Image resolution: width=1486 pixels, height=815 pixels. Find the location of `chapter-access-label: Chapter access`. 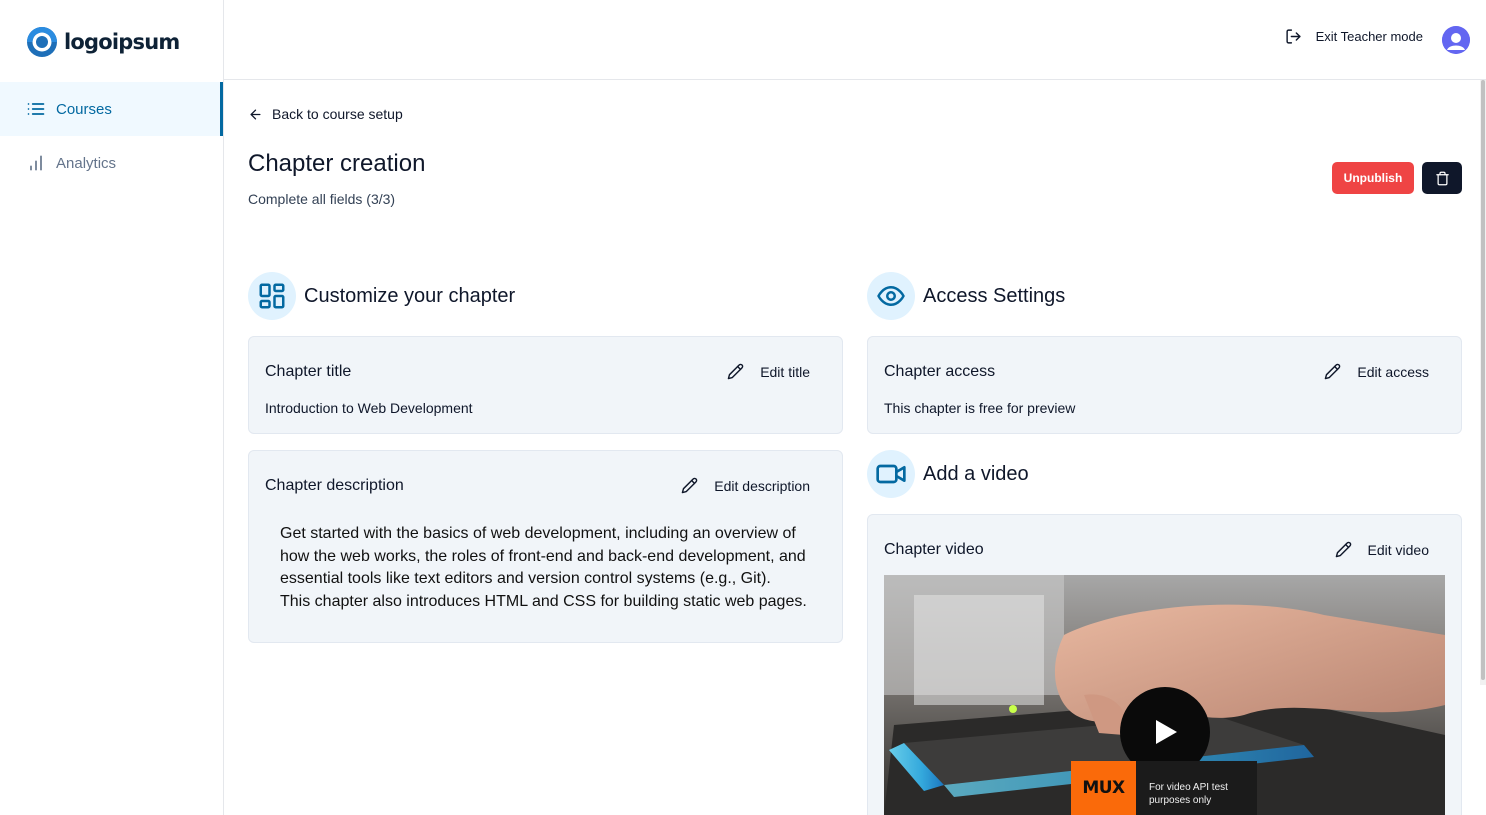

chapter-access-label: Chapter access is located at coordinates (940, 371).